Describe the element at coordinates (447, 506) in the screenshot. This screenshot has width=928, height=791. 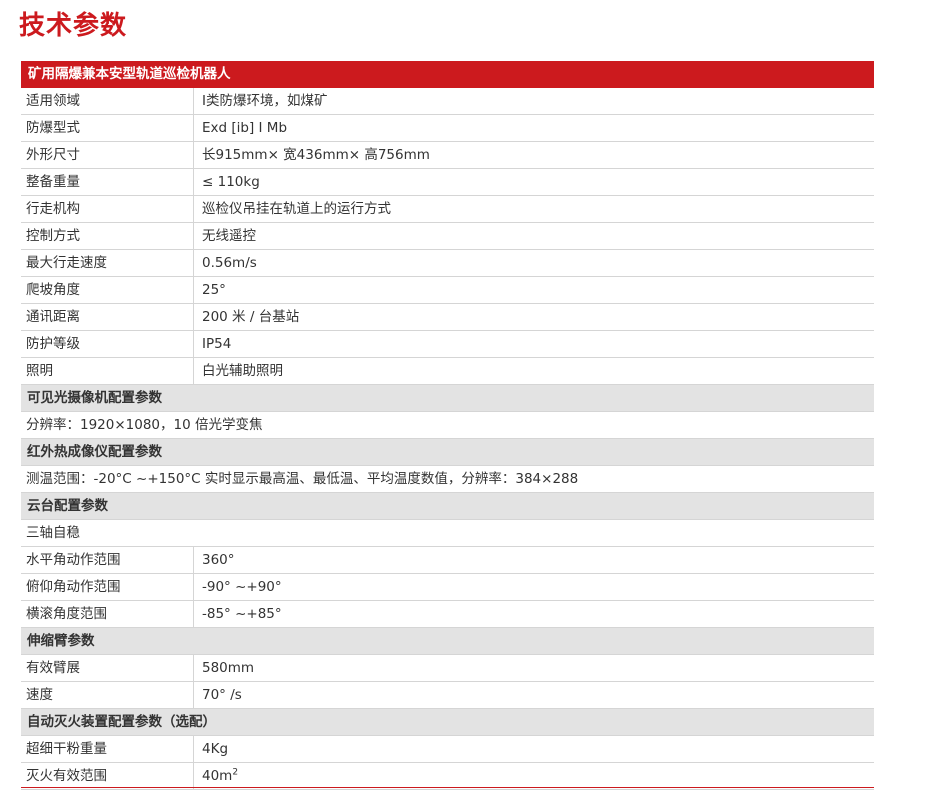
I see `section-gimbal: 云台配置参数` at that location.